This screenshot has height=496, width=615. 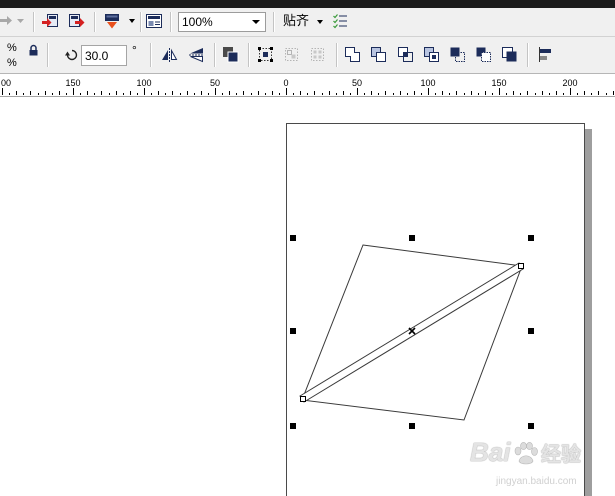 What do you see at coordinates (33, 50) in the screenshot?
I see `lock-icon` at bounding box center [33, 50].